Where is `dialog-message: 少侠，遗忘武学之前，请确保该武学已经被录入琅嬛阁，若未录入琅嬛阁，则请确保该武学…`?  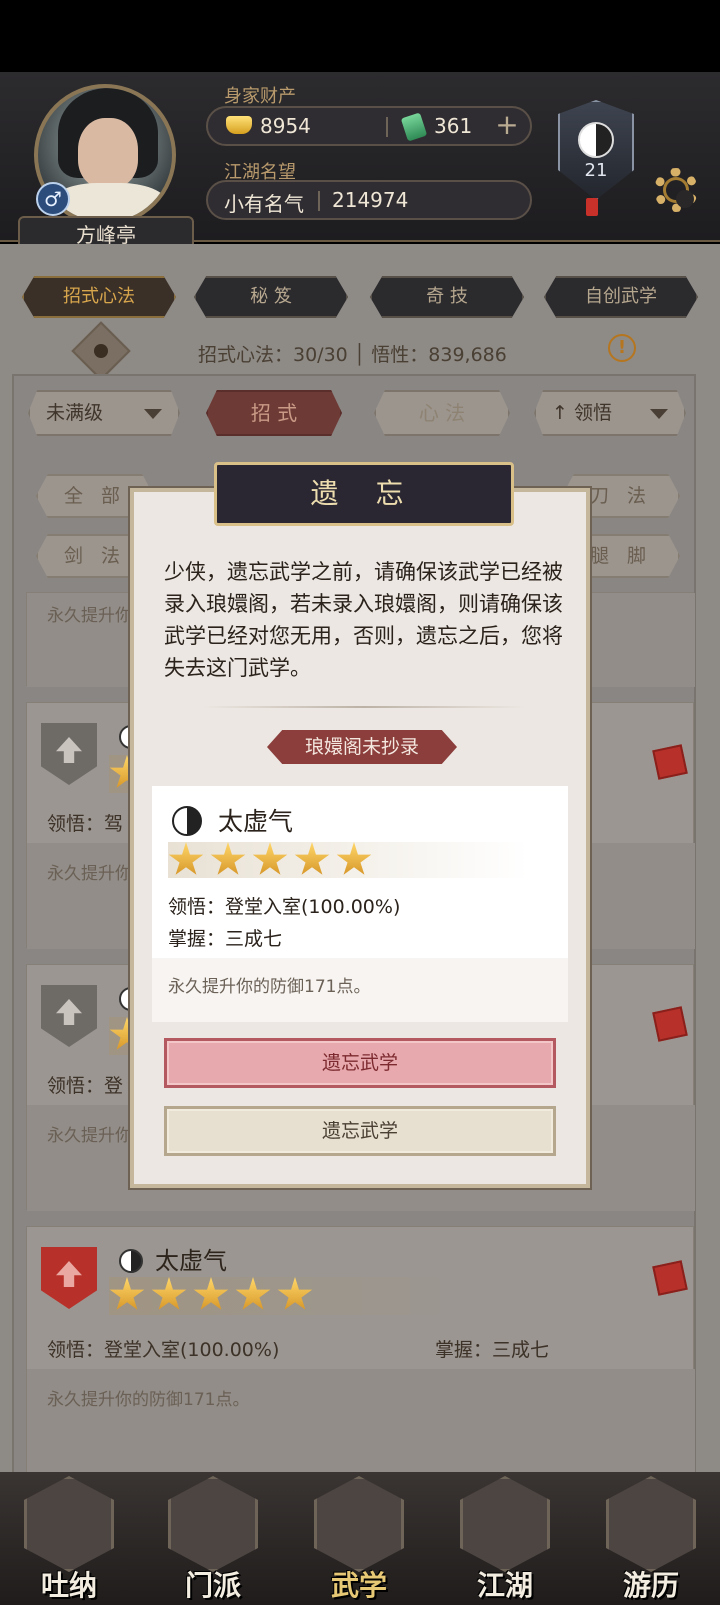
dialog-message: 少侠，遗忘武学之前，请确保该武学已经被录入琅嬛阁，若未录入琅嬛阁，则请确保该武学… is located at coordinates (363, 620).